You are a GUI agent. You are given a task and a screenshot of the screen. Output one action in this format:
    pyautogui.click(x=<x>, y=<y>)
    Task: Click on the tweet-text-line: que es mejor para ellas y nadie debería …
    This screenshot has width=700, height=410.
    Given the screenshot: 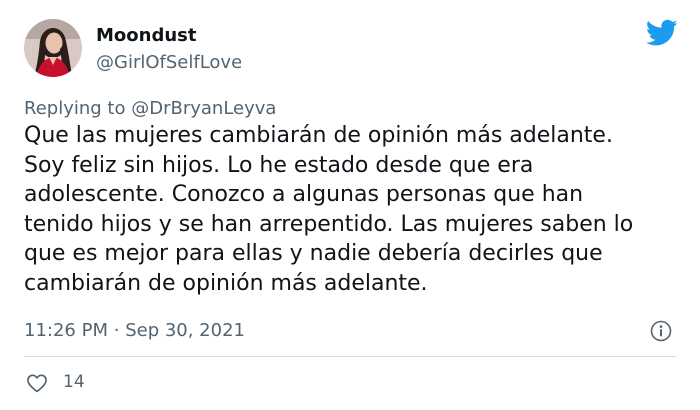 What is the action you would take?
    pyautogui.click(x=313, y=253)
    